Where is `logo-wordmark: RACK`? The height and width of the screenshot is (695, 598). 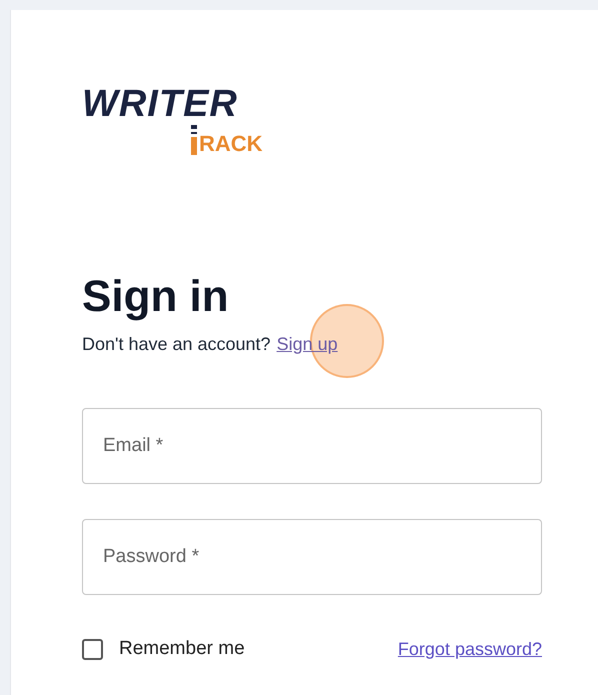
logo-wordmark: RACK is located at coordinates (231, 144).